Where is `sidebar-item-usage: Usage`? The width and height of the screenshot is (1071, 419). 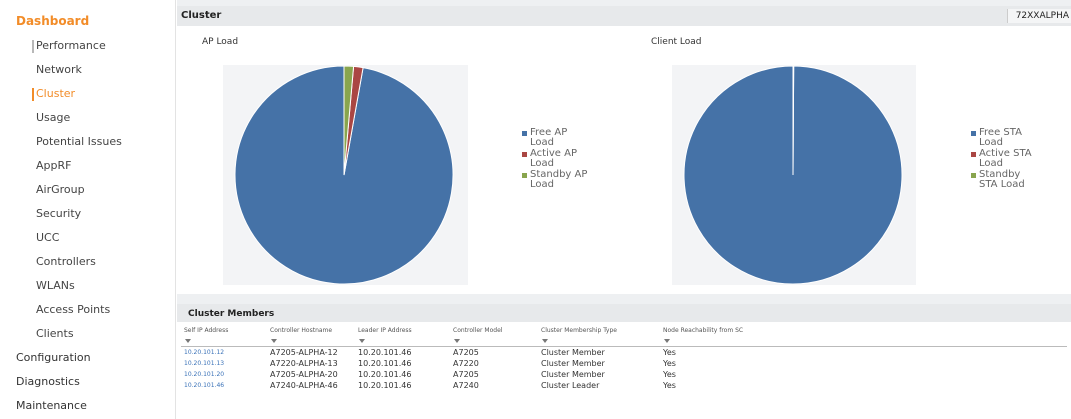
sidebar-item-usage: Usage is located at coordinates (53, 117).